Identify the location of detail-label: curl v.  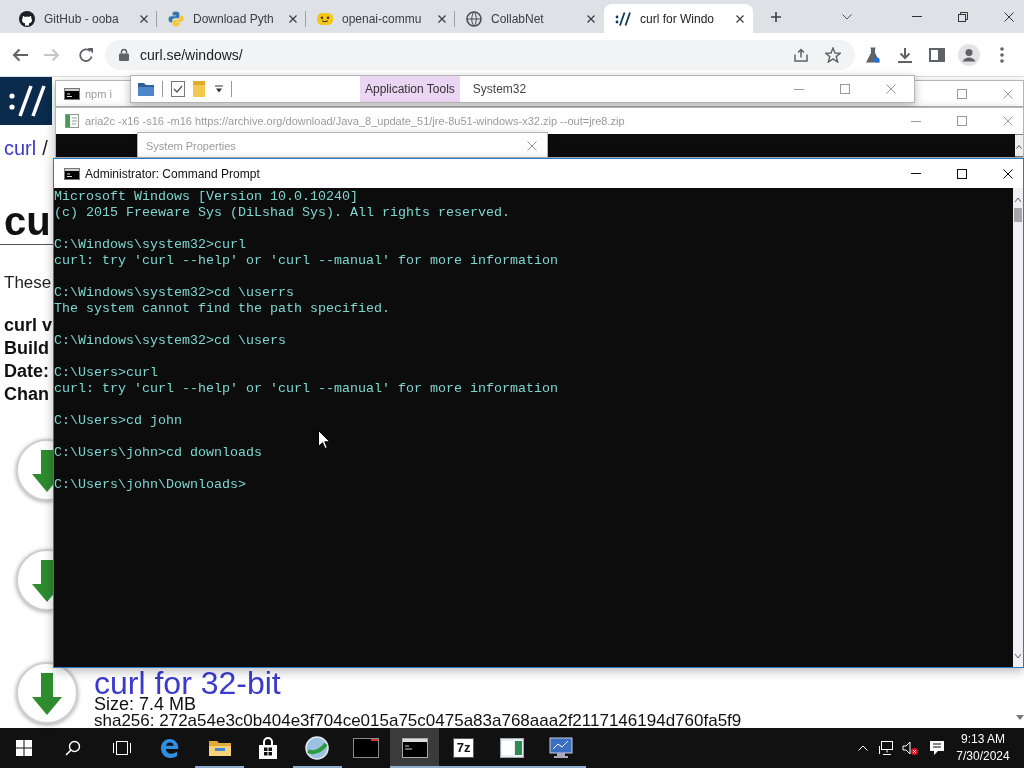
(28, 325).